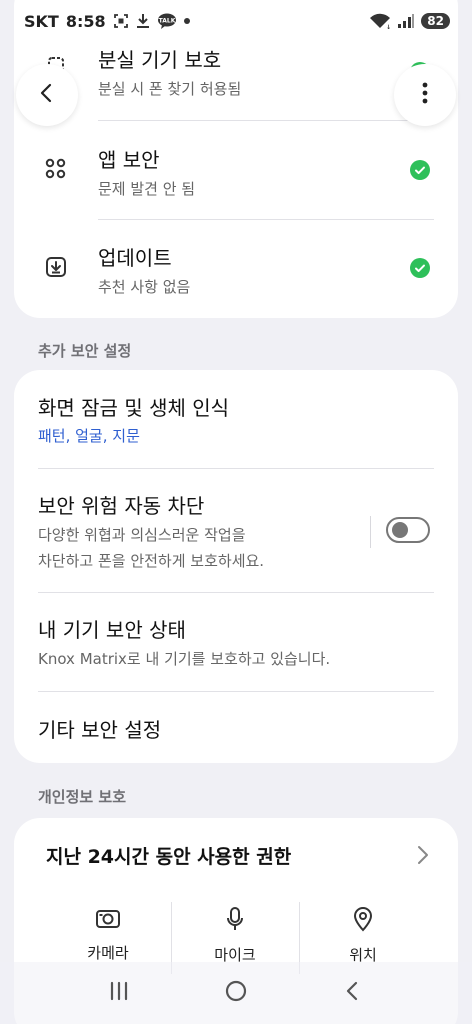 This screenshot has height=1024, width=472. What do you see at coordinates (100, 730) in the screenshot?
I see `other-security-title: 기타 보안 설정` at bounding box center [100, 730].